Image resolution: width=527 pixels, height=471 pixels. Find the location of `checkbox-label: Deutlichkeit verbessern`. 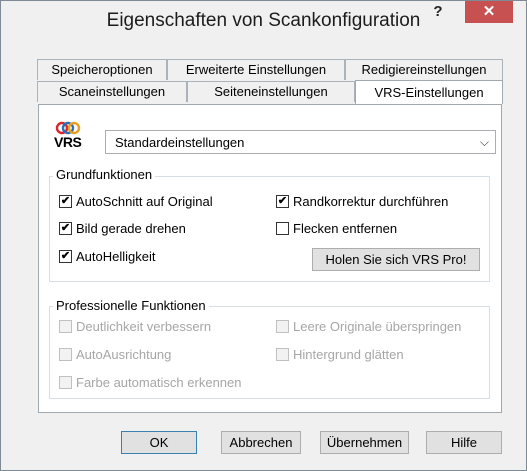

checkbox-label: Deutlichkeit verbessern is located at coordinates (144, 326).